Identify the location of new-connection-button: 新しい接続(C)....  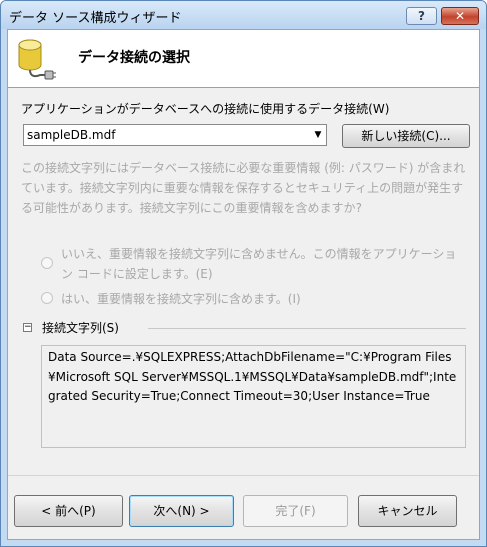
(406, 136).